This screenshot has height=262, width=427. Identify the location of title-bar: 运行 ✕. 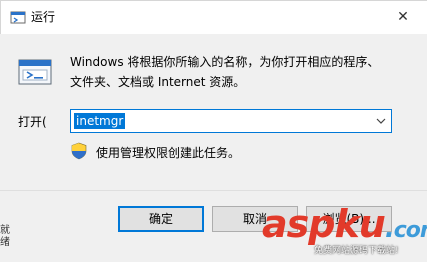
(213, 17).